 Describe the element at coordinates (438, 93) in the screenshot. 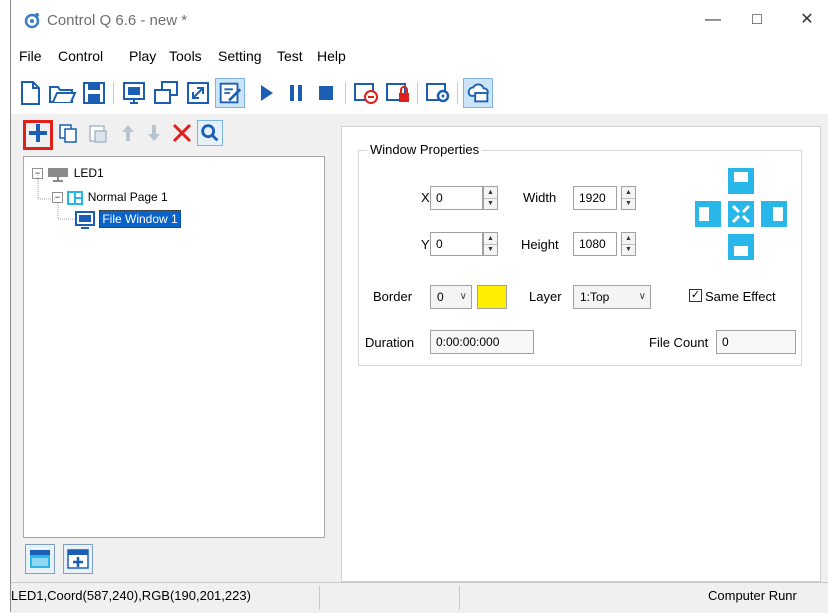

I see `screen-settings-icon` at that location.